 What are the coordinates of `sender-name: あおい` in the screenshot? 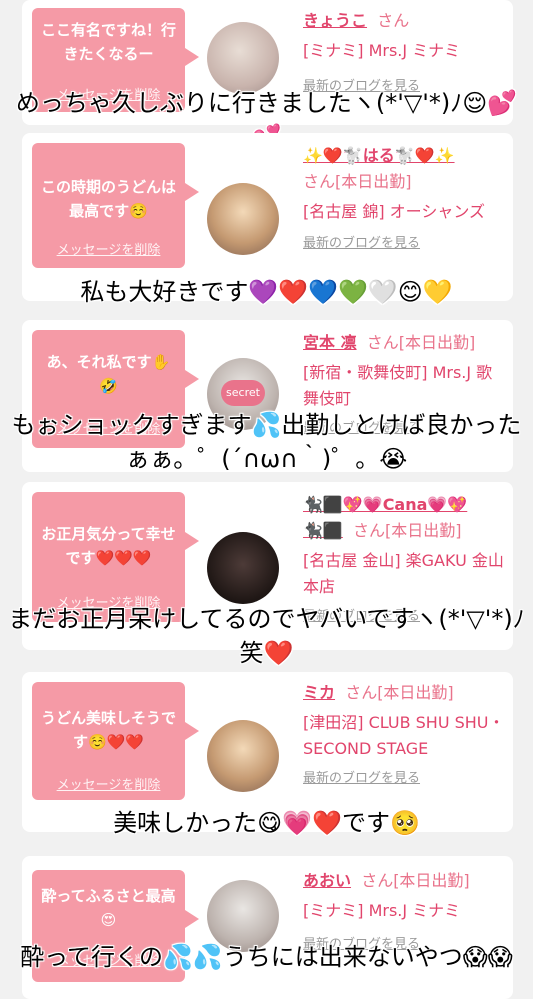 It's located at (327, 880).